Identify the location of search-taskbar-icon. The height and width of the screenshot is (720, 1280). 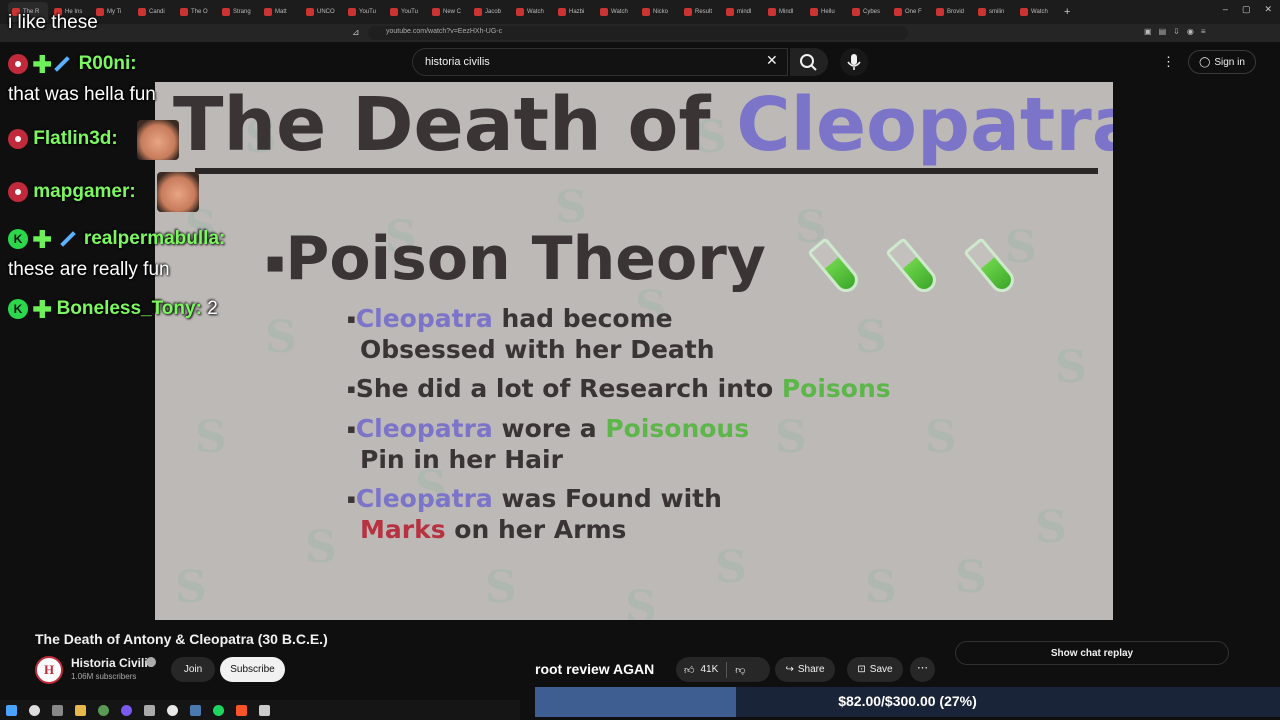
(34, 710).